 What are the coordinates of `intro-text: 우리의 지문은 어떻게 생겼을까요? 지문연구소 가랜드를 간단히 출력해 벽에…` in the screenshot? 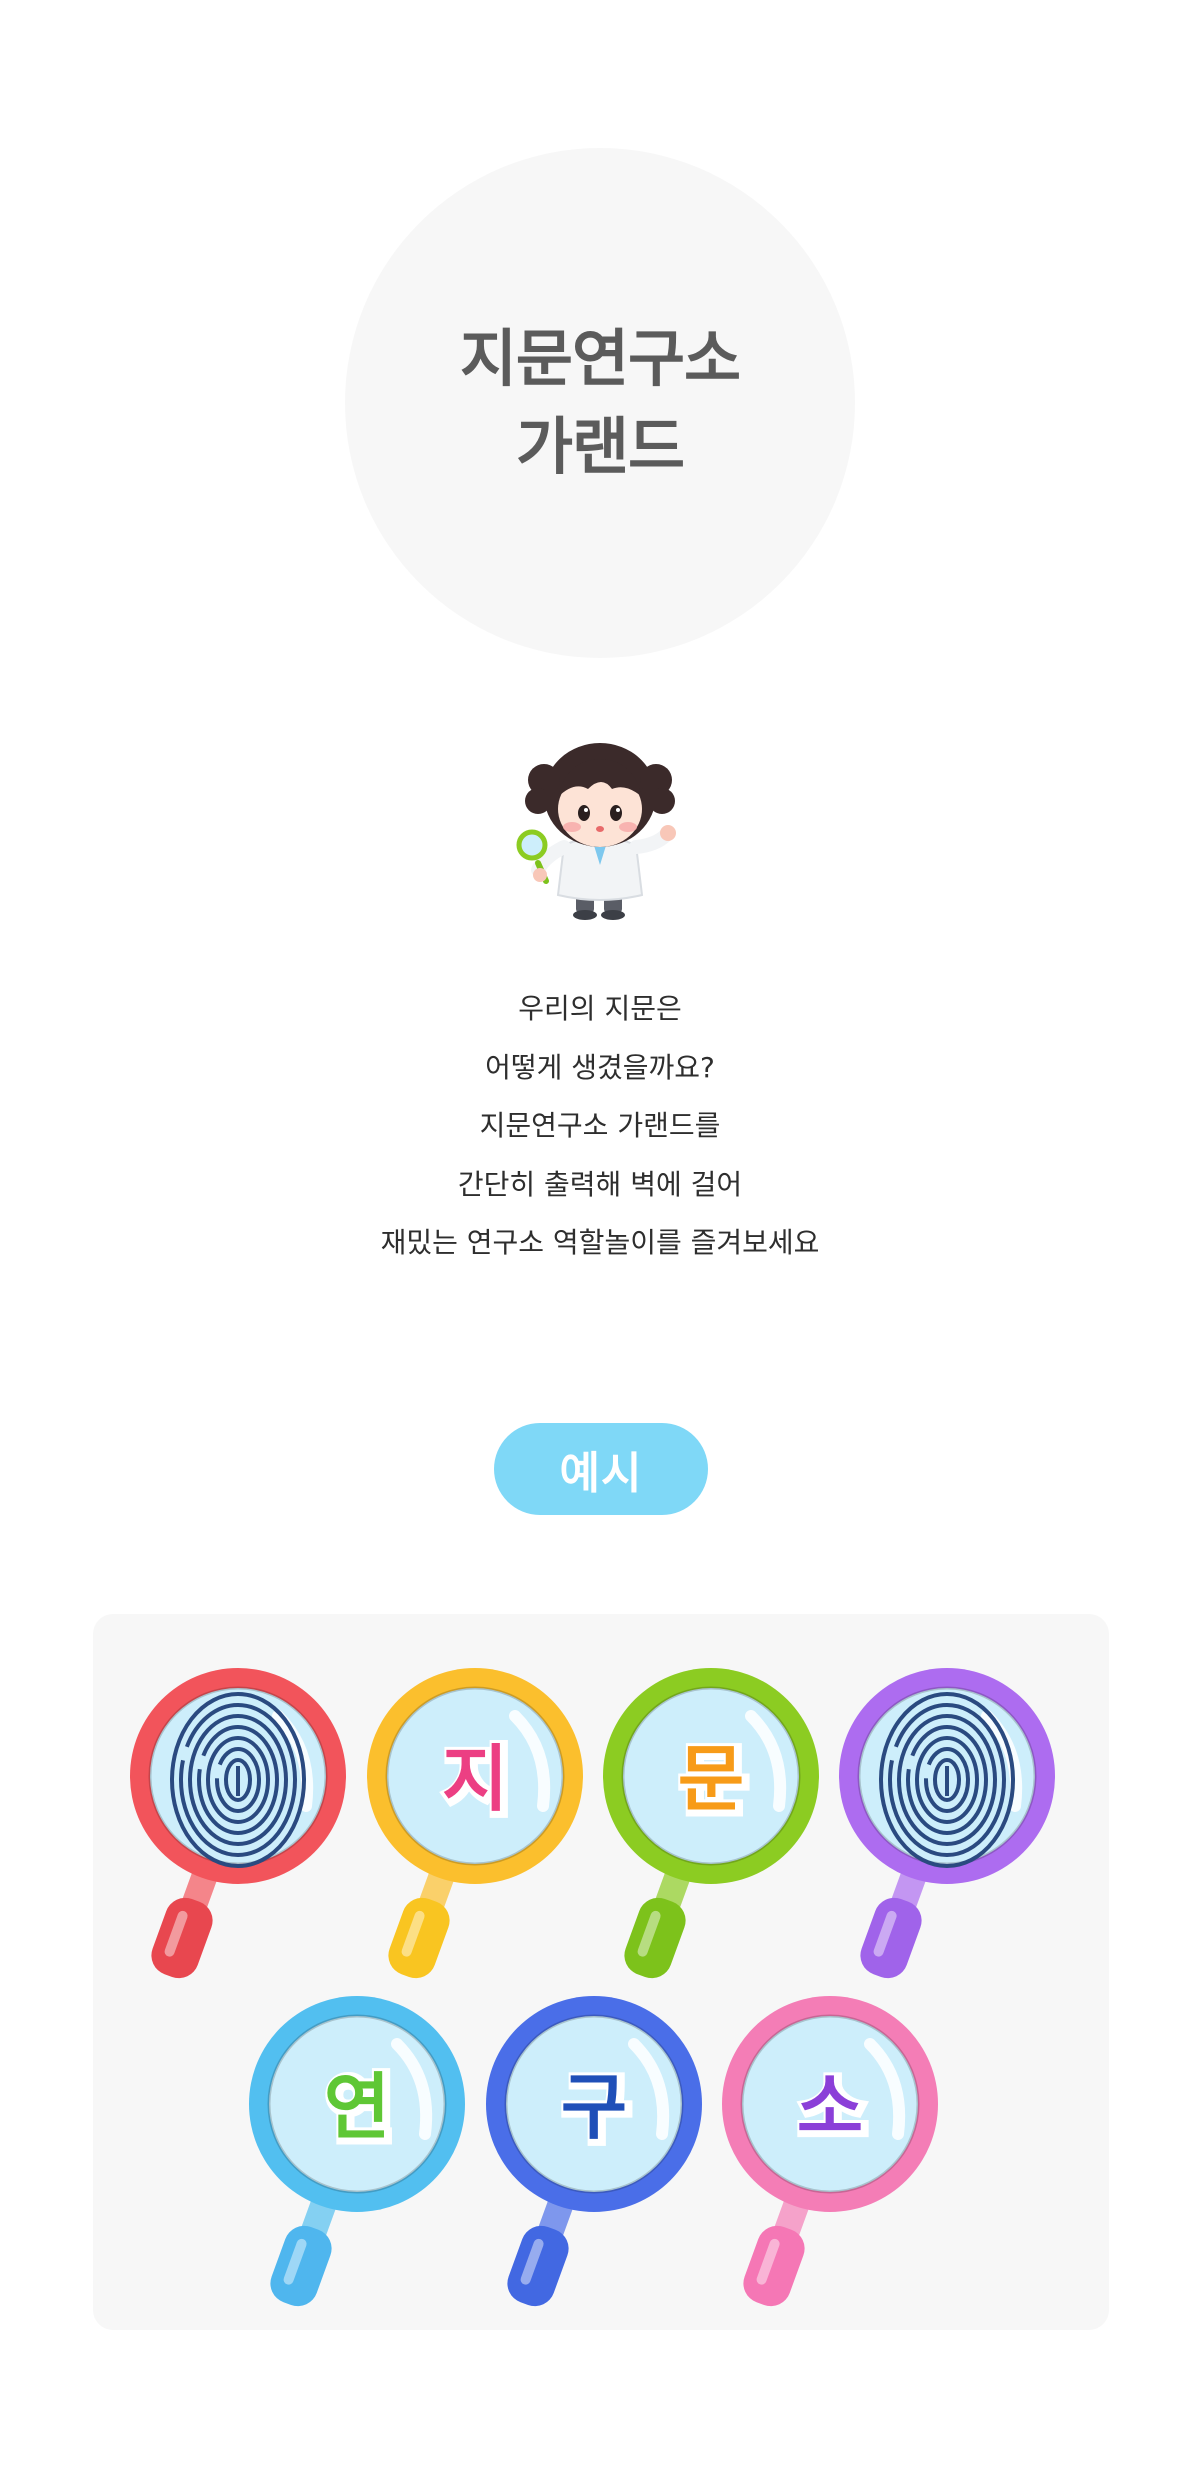 It's located at (600, 1126).